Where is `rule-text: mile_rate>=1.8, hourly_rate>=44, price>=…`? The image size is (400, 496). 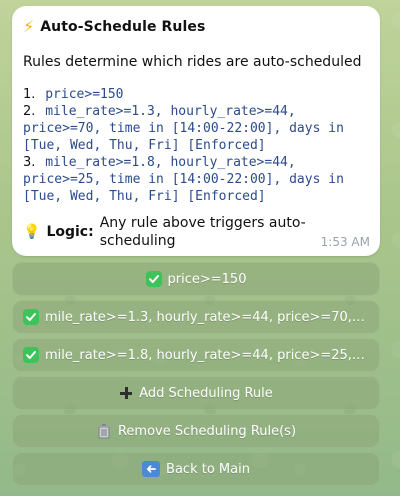
rule-text: mile_rate>=1.8, hourly_rate>=44, price>=… is located at coordinates (187, 179).